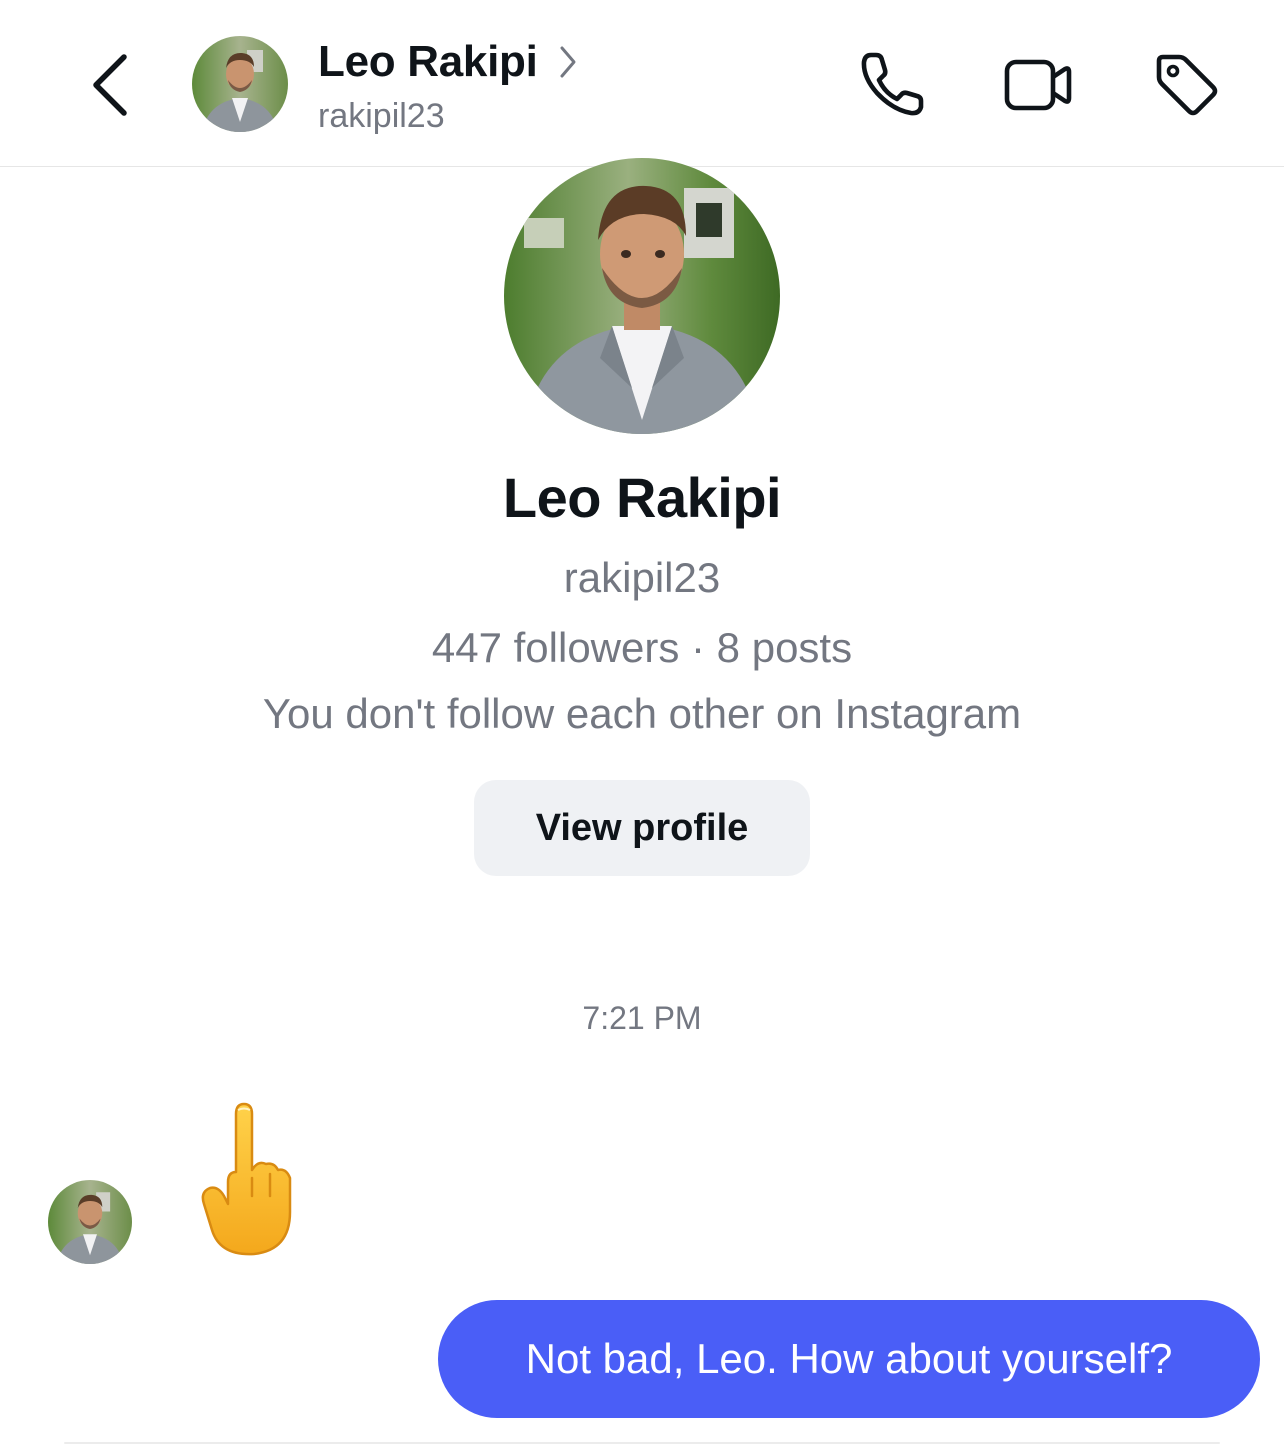 The width and height of the screenshot is (1284, 1447). I want to click on profile-name: Leo Rakipi, so click(642, 497).